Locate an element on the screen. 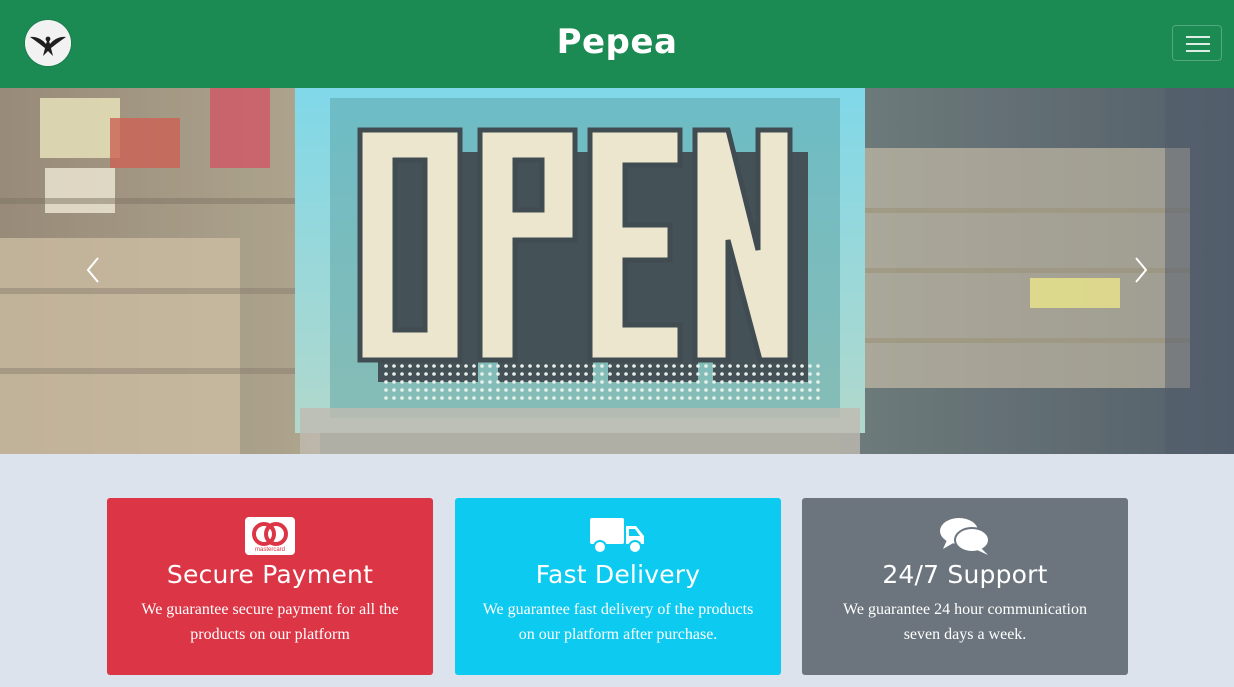 Image resolution: width=1234 pixels, height=687 pixels. mastercard-icon: mastercard is located at coordinates (270, 536).